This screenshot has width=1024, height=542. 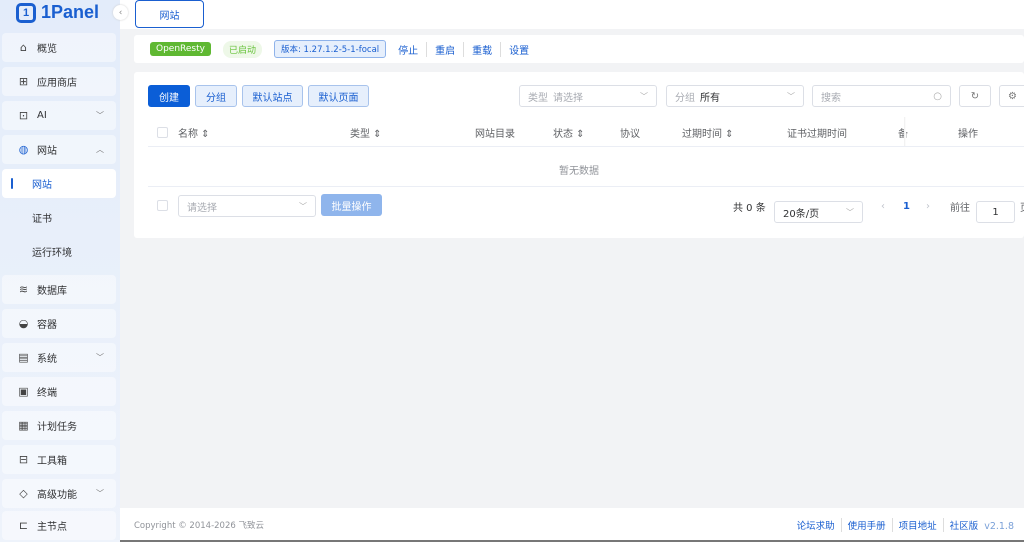 What do you see at coordinates (42, 219) in the screenshot?
I see `submenu-label: 证书` at bounding box center [42, 219].